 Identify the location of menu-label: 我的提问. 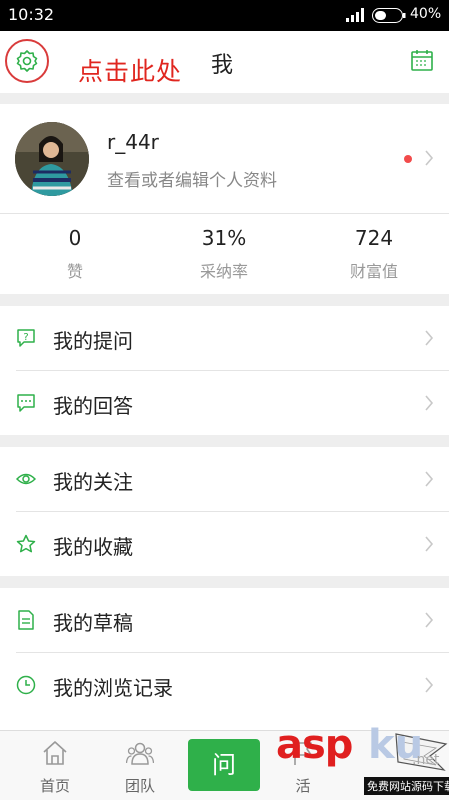
(93, 341).